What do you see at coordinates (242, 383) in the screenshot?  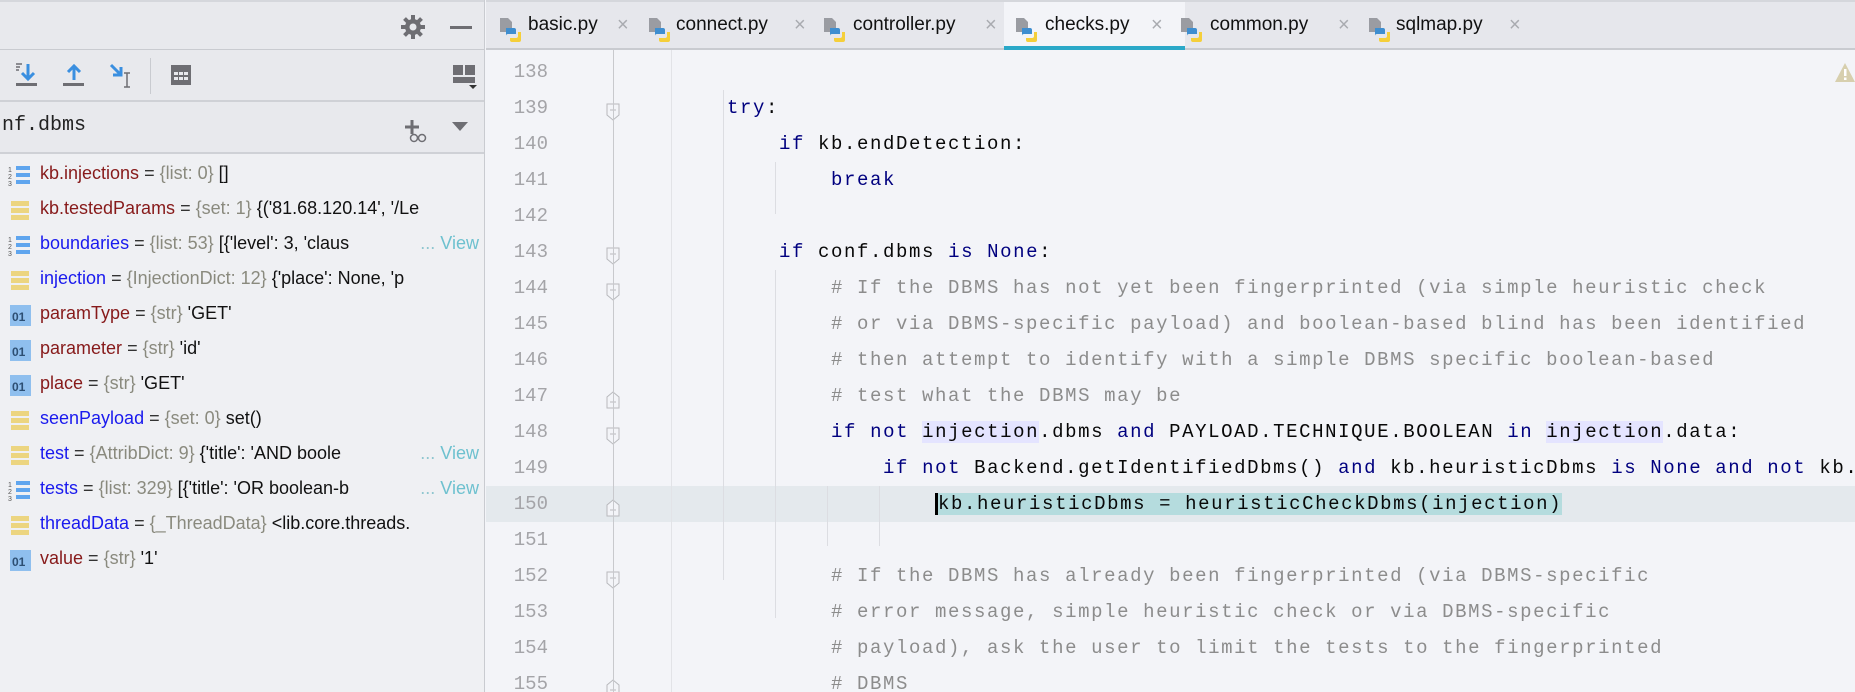 I see `variable-row: 01 place = {str} 'GET'` at bounding box center [242, 383].